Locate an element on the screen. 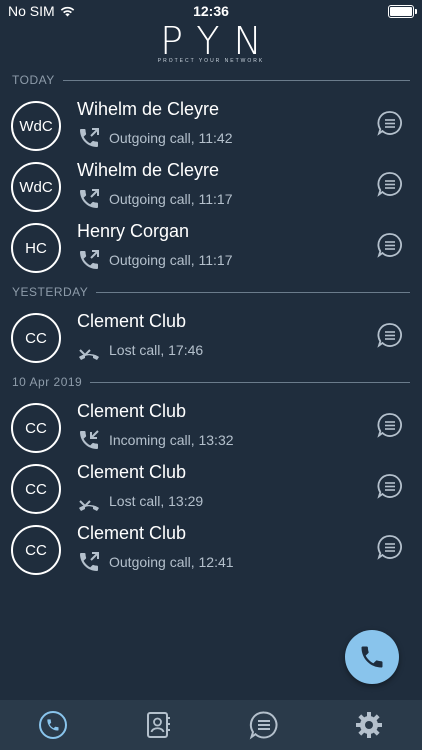 The image size is (422, 750). incoming-call-icon is located at coordinates (89, 439).